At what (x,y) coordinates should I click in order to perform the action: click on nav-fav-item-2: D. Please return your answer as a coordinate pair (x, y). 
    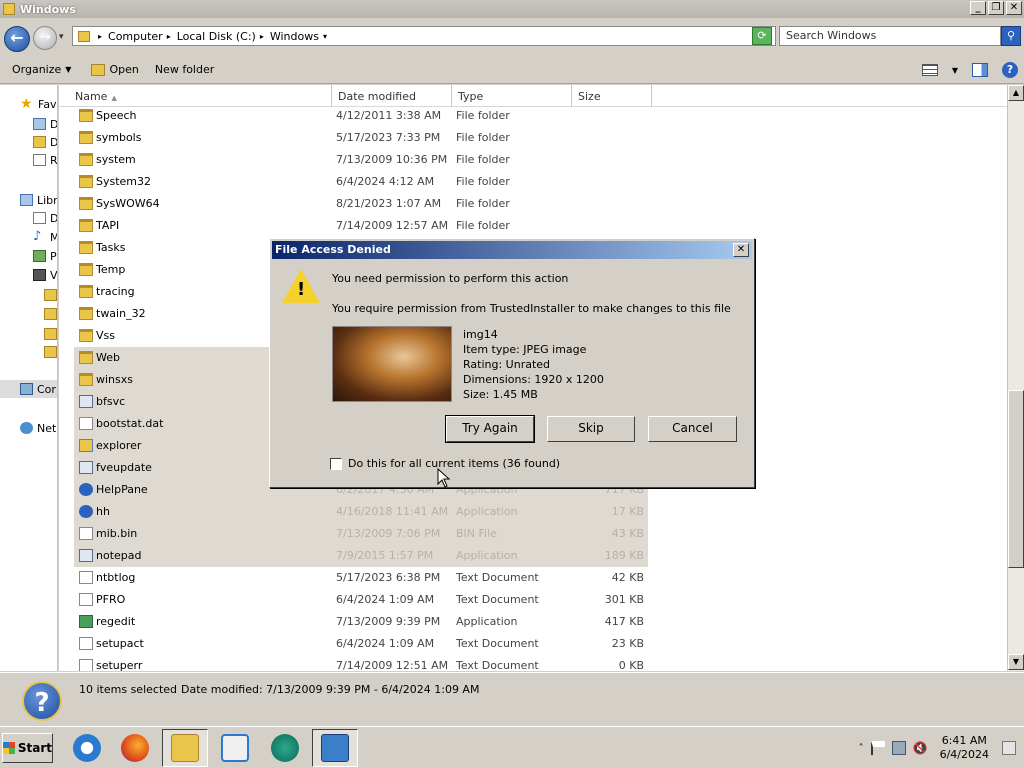
    Looking at the image, I should click on (45, 142).